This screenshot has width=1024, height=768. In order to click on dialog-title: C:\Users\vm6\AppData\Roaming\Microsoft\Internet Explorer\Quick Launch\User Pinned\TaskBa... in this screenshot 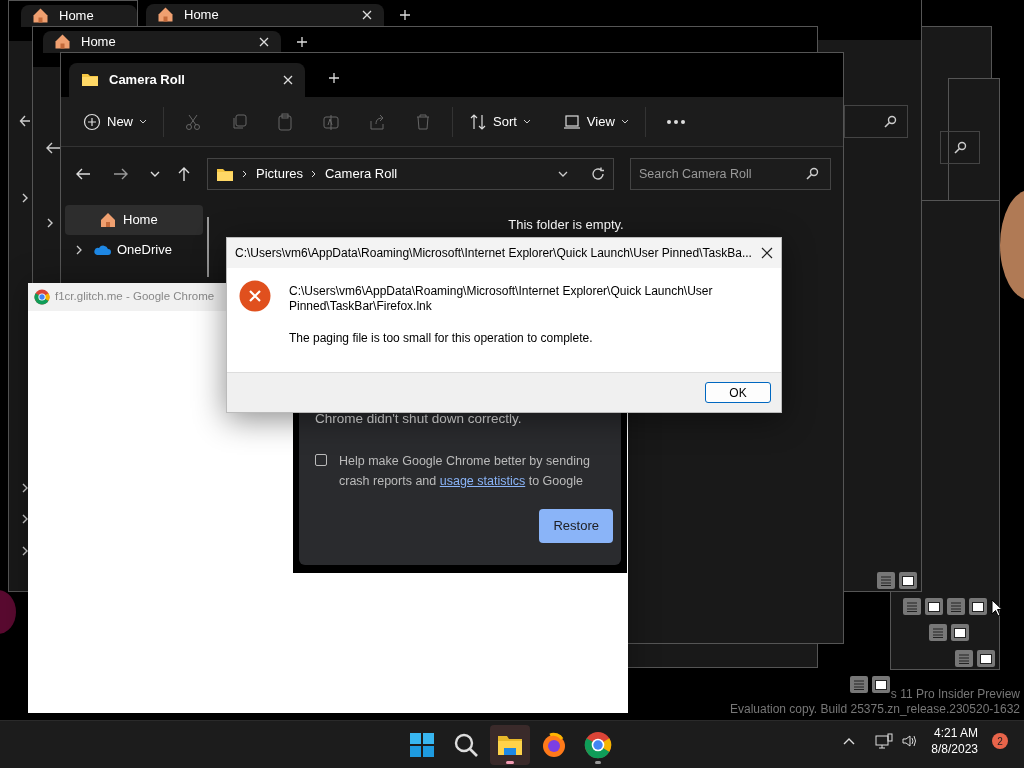, I will do `click(493, 253)`.